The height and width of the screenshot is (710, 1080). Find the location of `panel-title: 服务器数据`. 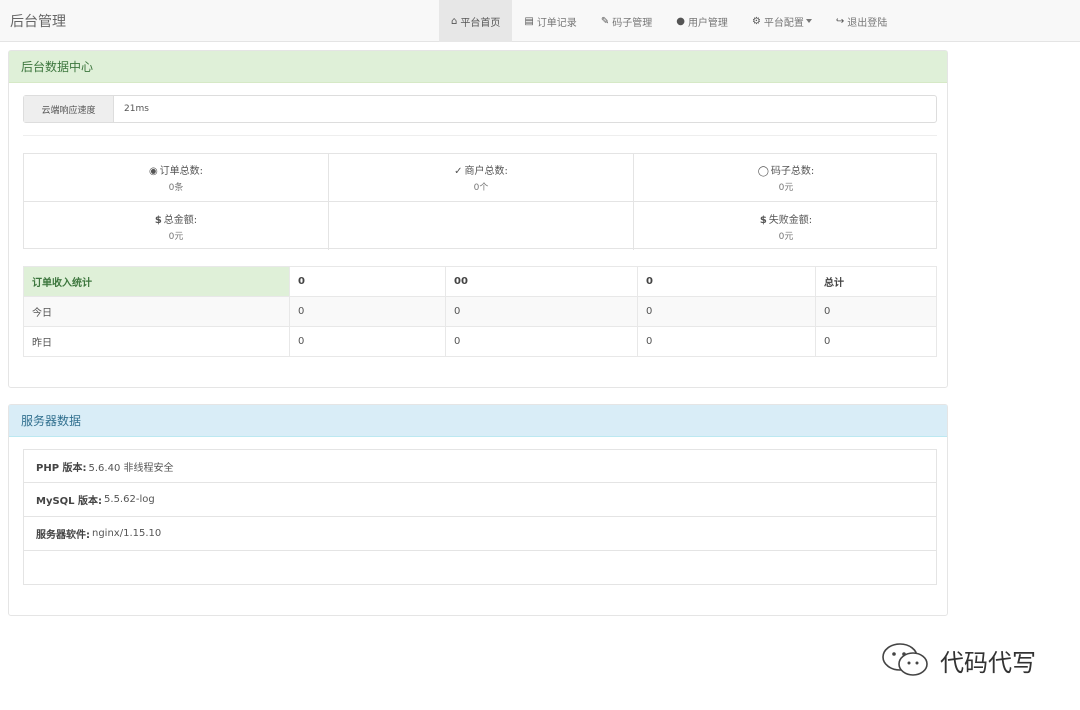

panel-title: 服务器数据 is located at coordinates (478, 421).